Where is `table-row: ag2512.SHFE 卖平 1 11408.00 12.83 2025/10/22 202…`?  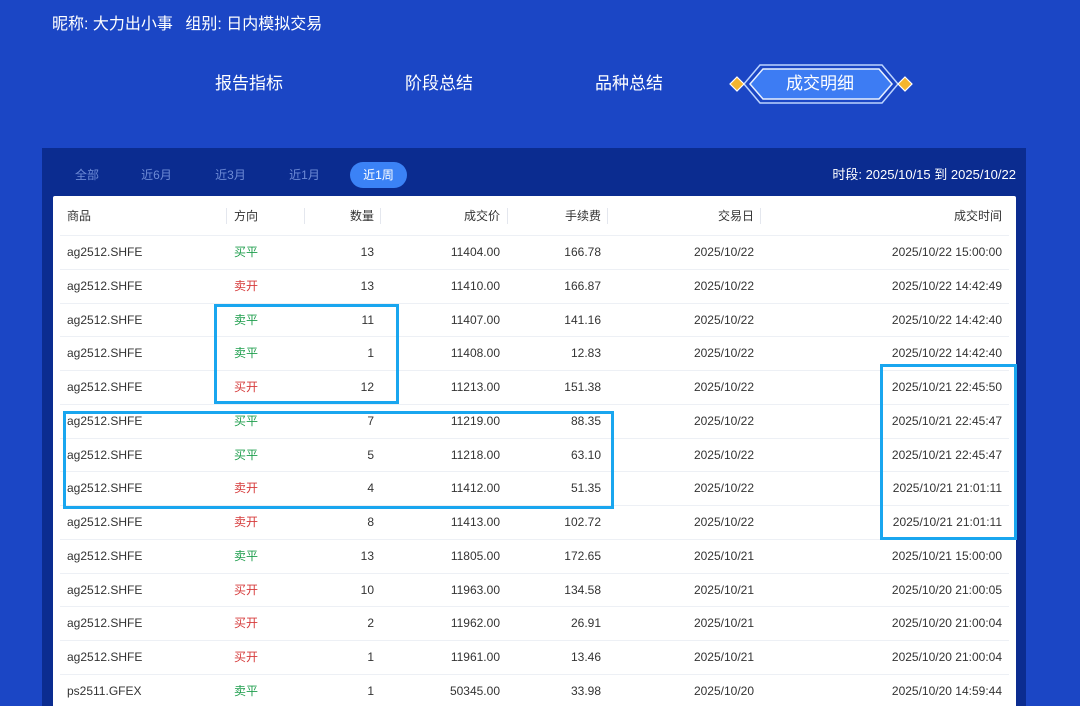
table-row: ag2512.SHFE 卖平 1 11408.00 12.83 2025/10/22 202… is located at coordinates (534, 354).